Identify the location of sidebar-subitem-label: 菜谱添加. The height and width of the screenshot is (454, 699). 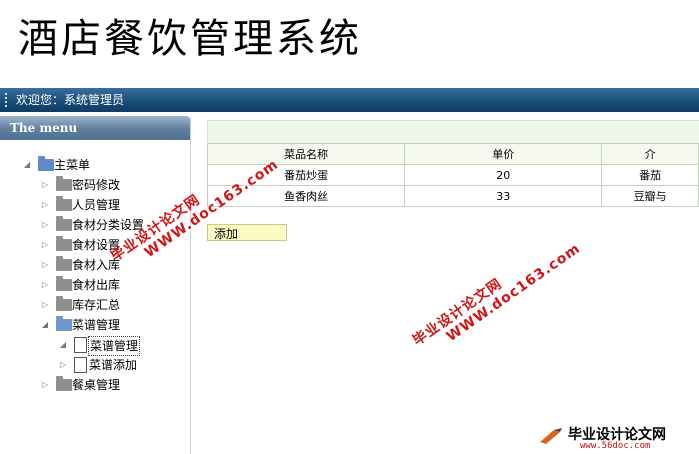
(113, 365).